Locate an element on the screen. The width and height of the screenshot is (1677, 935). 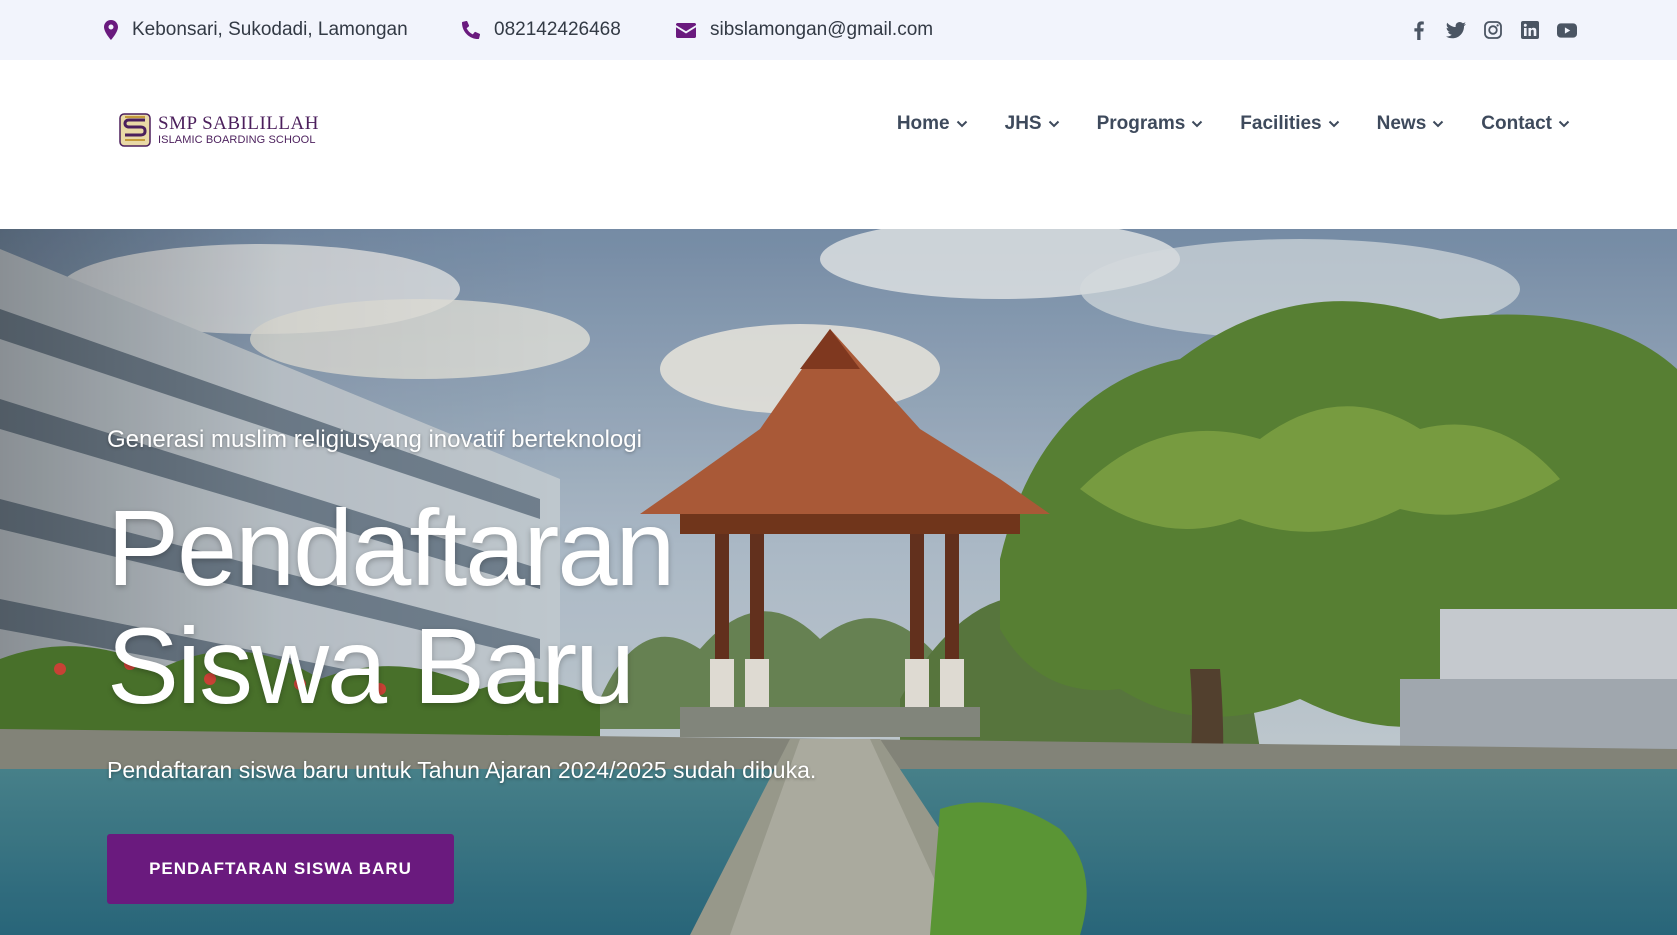
phone-text: 082142426468 is located at coordinates (557, 29).